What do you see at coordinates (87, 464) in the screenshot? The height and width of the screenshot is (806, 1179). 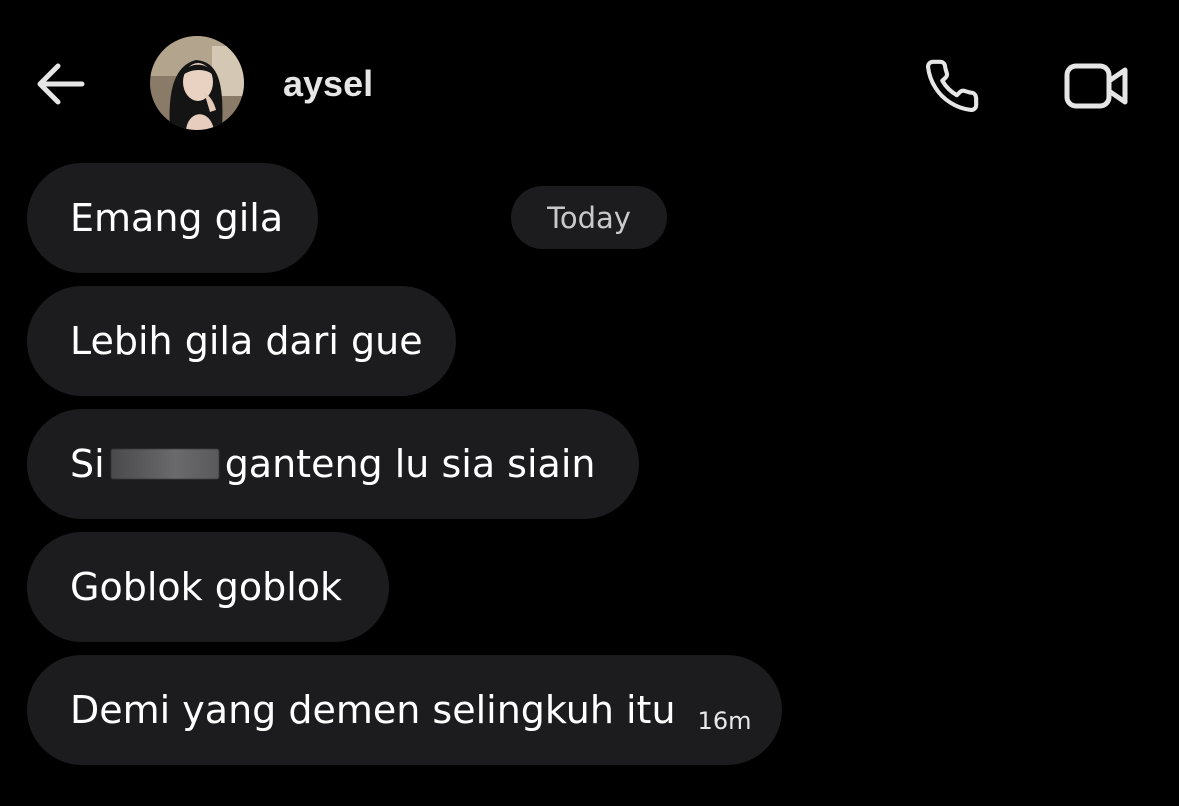 I see `message-text-before: Si` at bounding box center [87, 464].